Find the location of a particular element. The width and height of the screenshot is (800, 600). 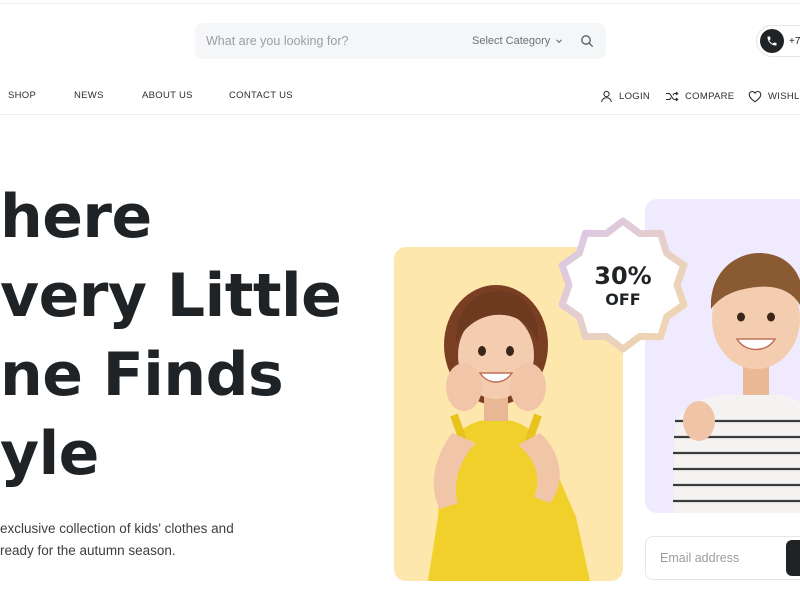

category-select: Select Category is located at coordinates (517, 41).